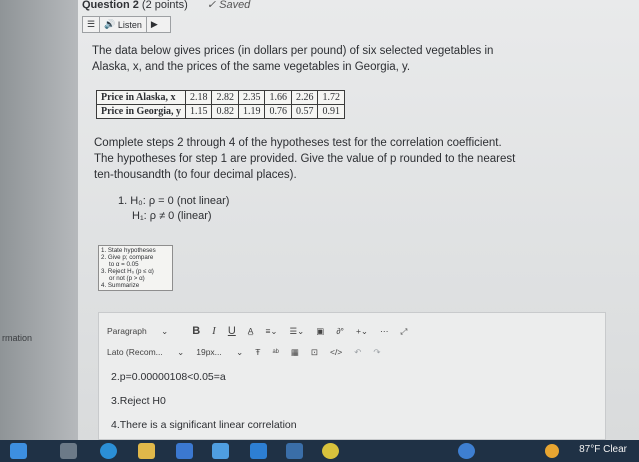  Describe the element at coordinates (235, 5) in the screenshot. I see `saved-label: Saved` at that location.